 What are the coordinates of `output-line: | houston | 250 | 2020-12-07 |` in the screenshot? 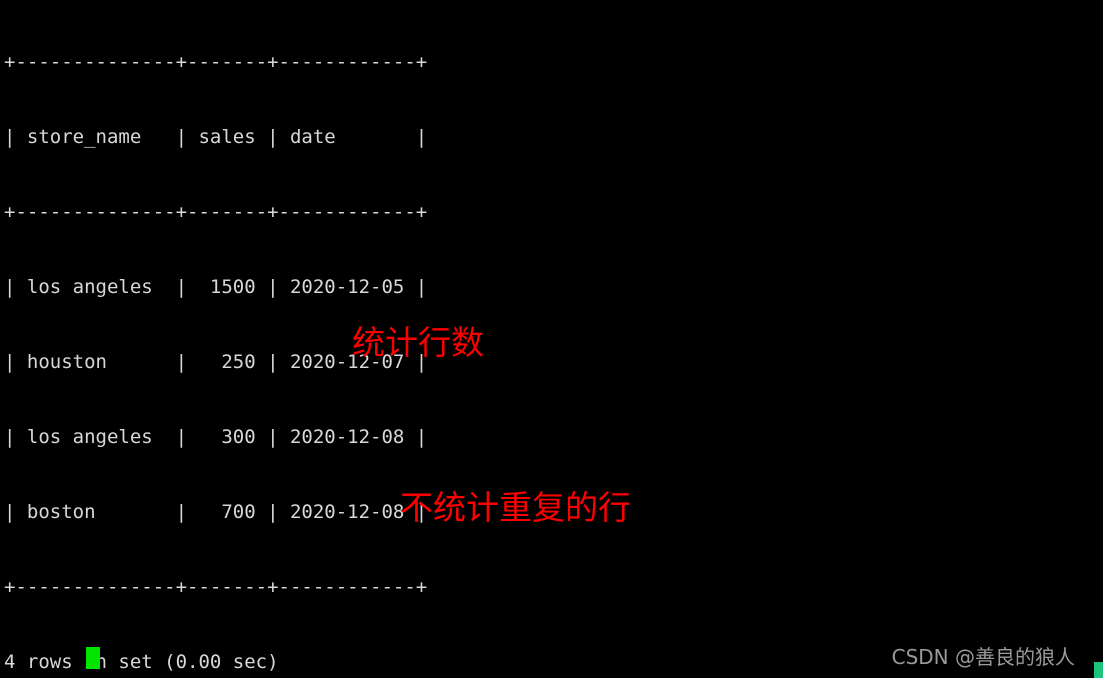 It's located at (216, 362).